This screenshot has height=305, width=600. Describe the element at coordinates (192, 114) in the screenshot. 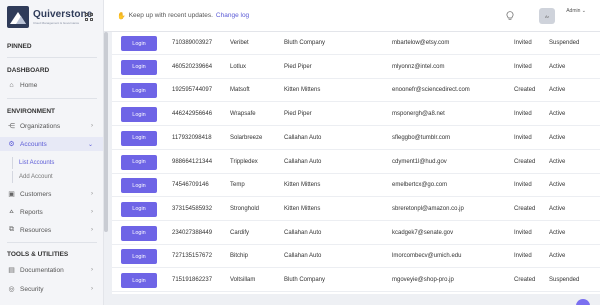

I see `account-id: 446242956646` at that location.